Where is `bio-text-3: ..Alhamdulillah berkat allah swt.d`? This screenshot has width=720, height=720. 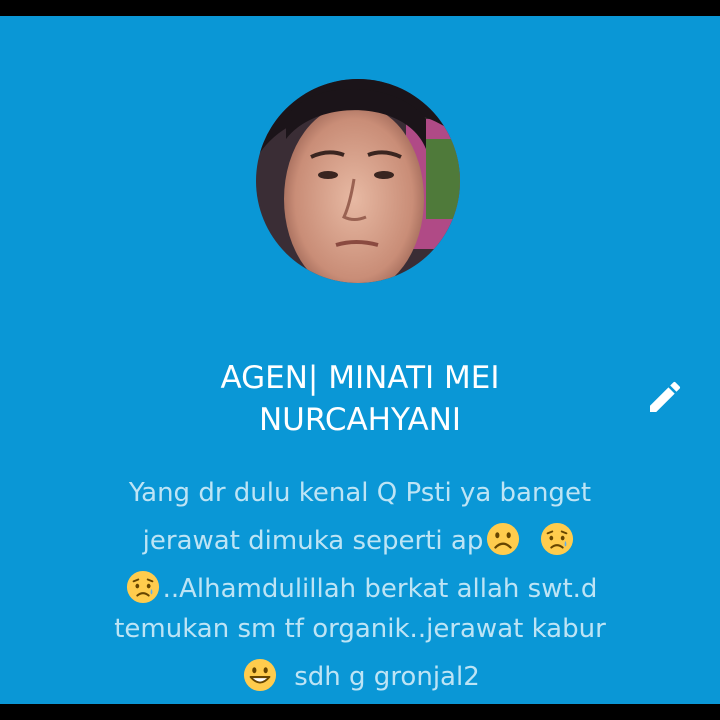 bio-text-3: ..Alhamdulillah berkat allah swt.d is located at coordinates (380, 589).